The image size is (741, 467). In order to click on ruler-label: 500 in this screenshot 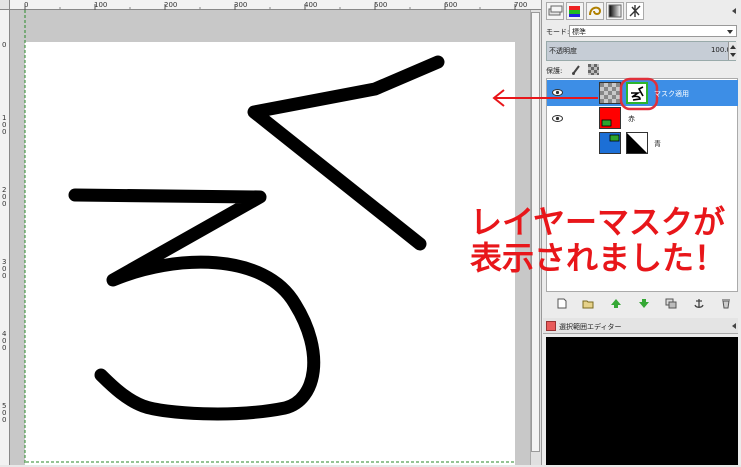, I will do `click(4, 413)`.